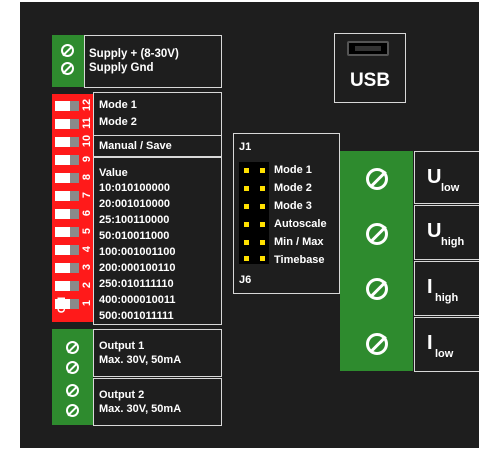 The height and width of the screenshot is (462, 479). I want to click on value-line: 50:010011000, so click(134, 236).